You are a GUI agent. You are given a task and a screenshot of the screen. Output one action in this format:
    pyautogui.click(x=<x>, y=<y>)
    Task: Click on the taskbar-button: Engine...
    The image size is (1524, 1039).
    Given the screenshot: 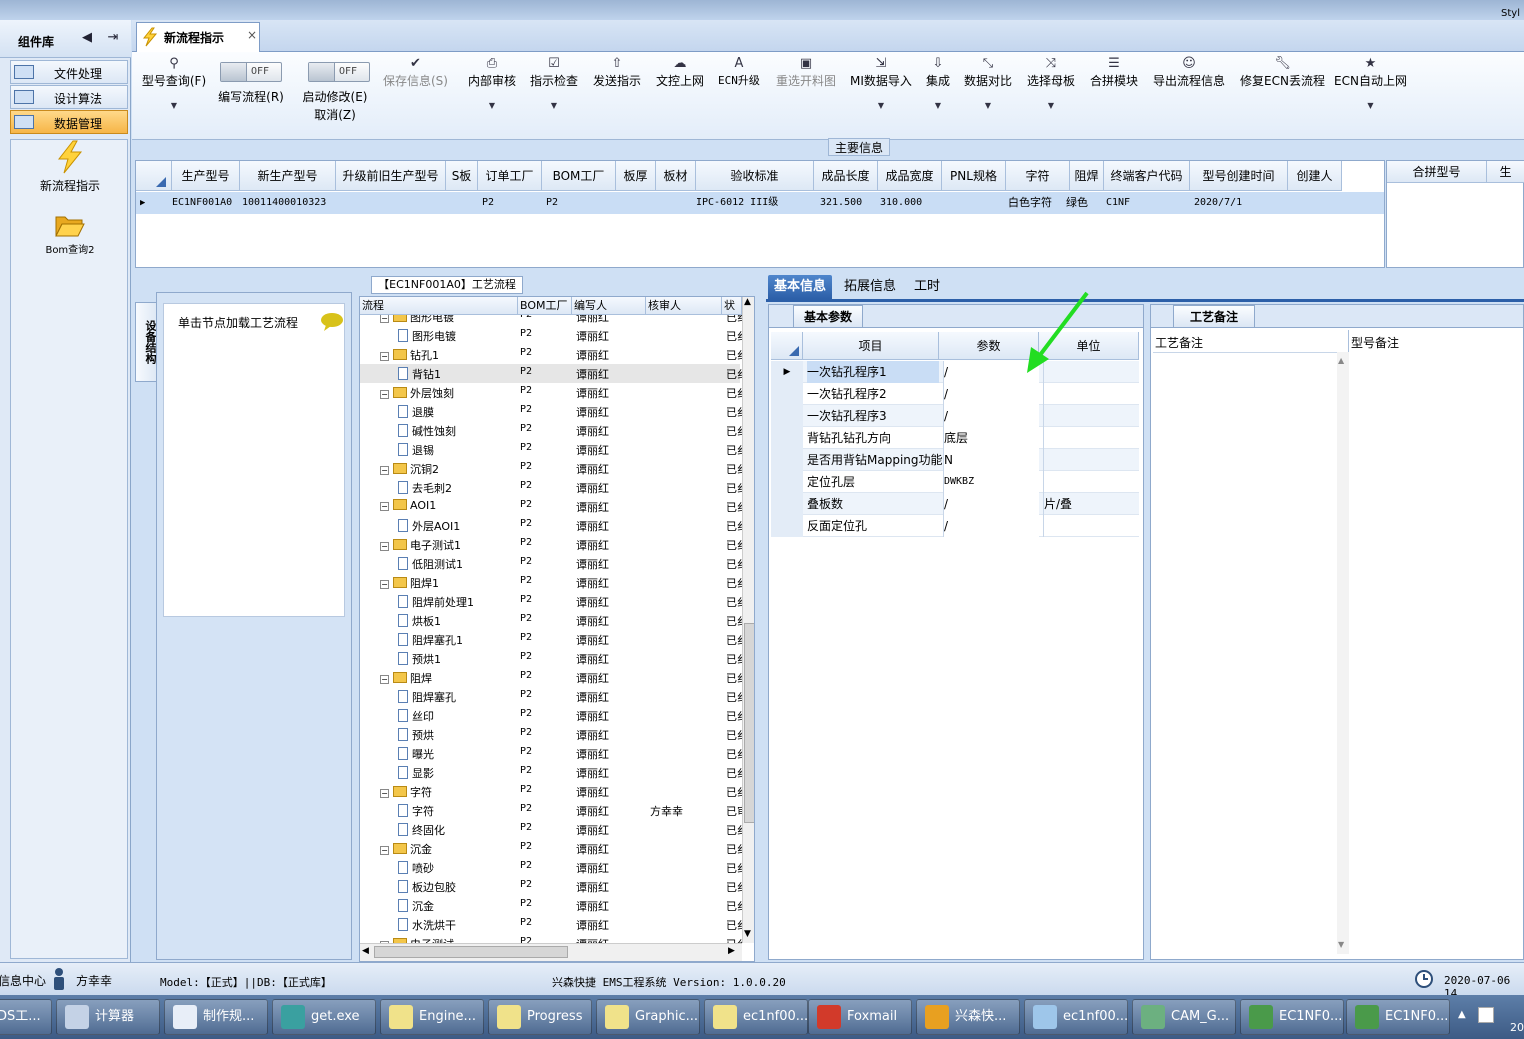 What is the action you would take?
    pyautogui.click(x=432, y=1017)
    